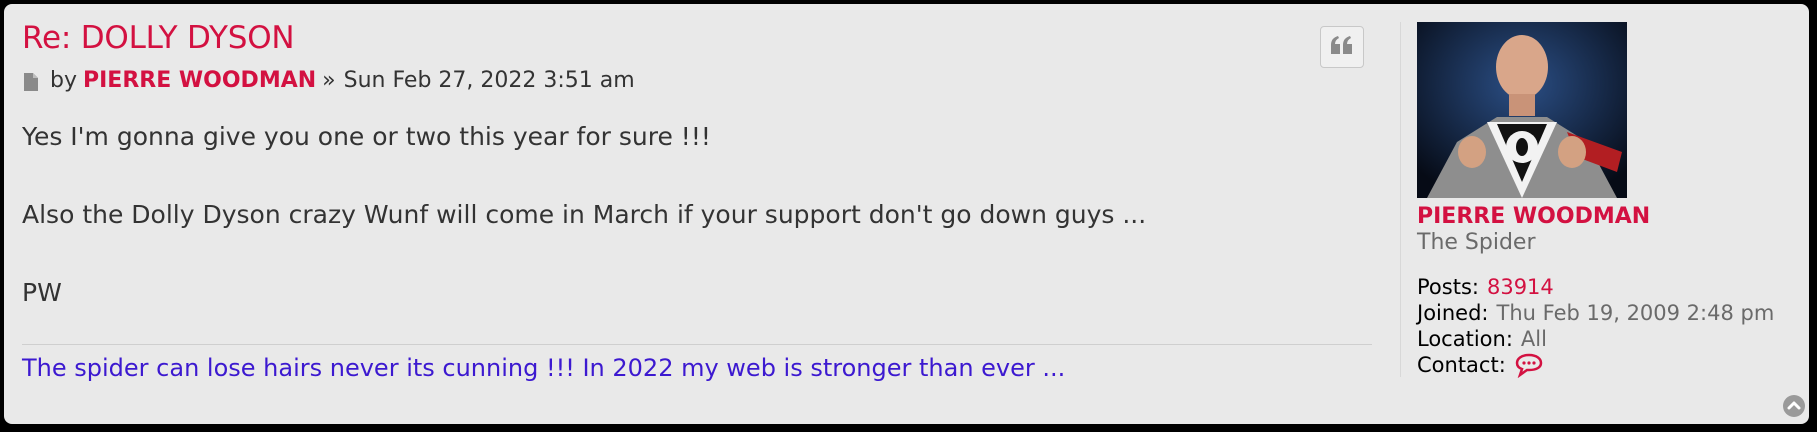  What do you see at coordinates (1529, 365) in the screenshot?
I see `speech-bubble-icon` at bounding box center [1529, 365].